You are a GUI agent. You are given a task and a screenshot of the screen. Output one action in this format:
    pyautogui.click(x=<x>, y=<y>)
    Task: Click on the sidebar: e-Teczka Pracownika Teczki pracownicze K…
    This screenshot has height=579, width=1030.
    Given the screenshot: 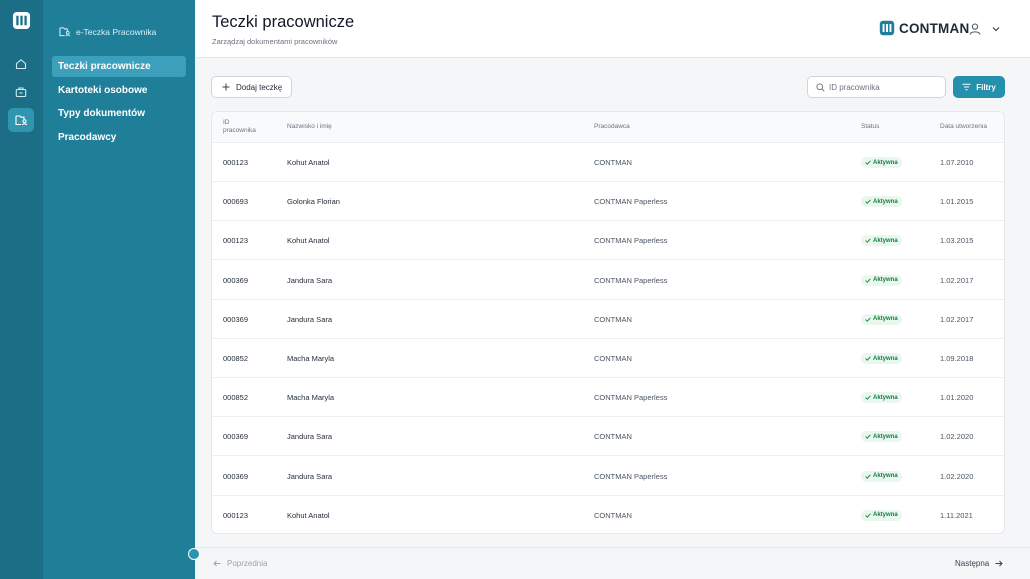 What is the action you would take?
    pyautogui.click(x=119, y=289)
    